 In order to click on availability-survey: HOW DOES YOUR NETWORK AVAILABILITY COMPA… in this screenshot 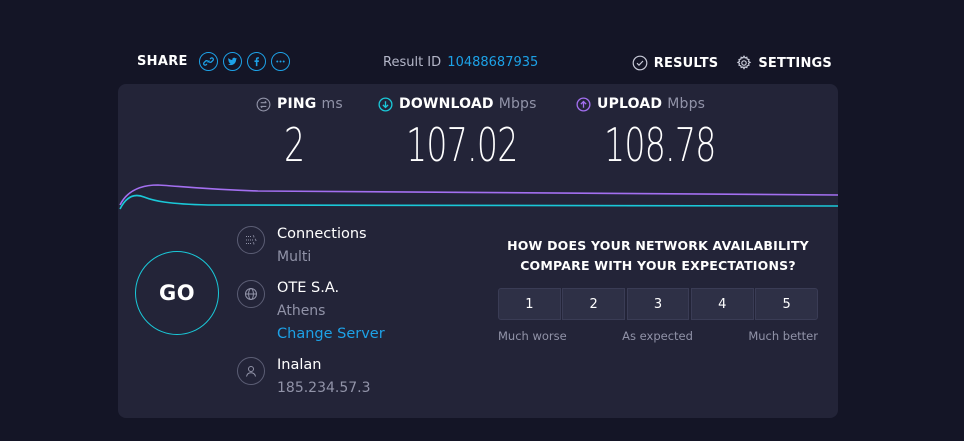, I will do `click(658, 289)`.